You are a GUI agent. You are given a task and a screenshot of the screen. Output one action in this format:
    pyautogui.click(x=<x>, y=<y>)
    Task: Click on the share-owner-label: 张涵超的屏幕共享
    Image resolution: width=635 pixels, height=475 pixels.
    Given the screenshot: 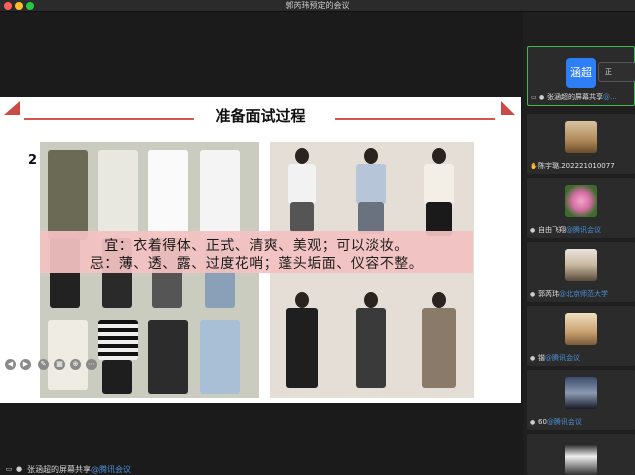 What is the action you would take?
    pyautogui.click(x=59, y=469)
    